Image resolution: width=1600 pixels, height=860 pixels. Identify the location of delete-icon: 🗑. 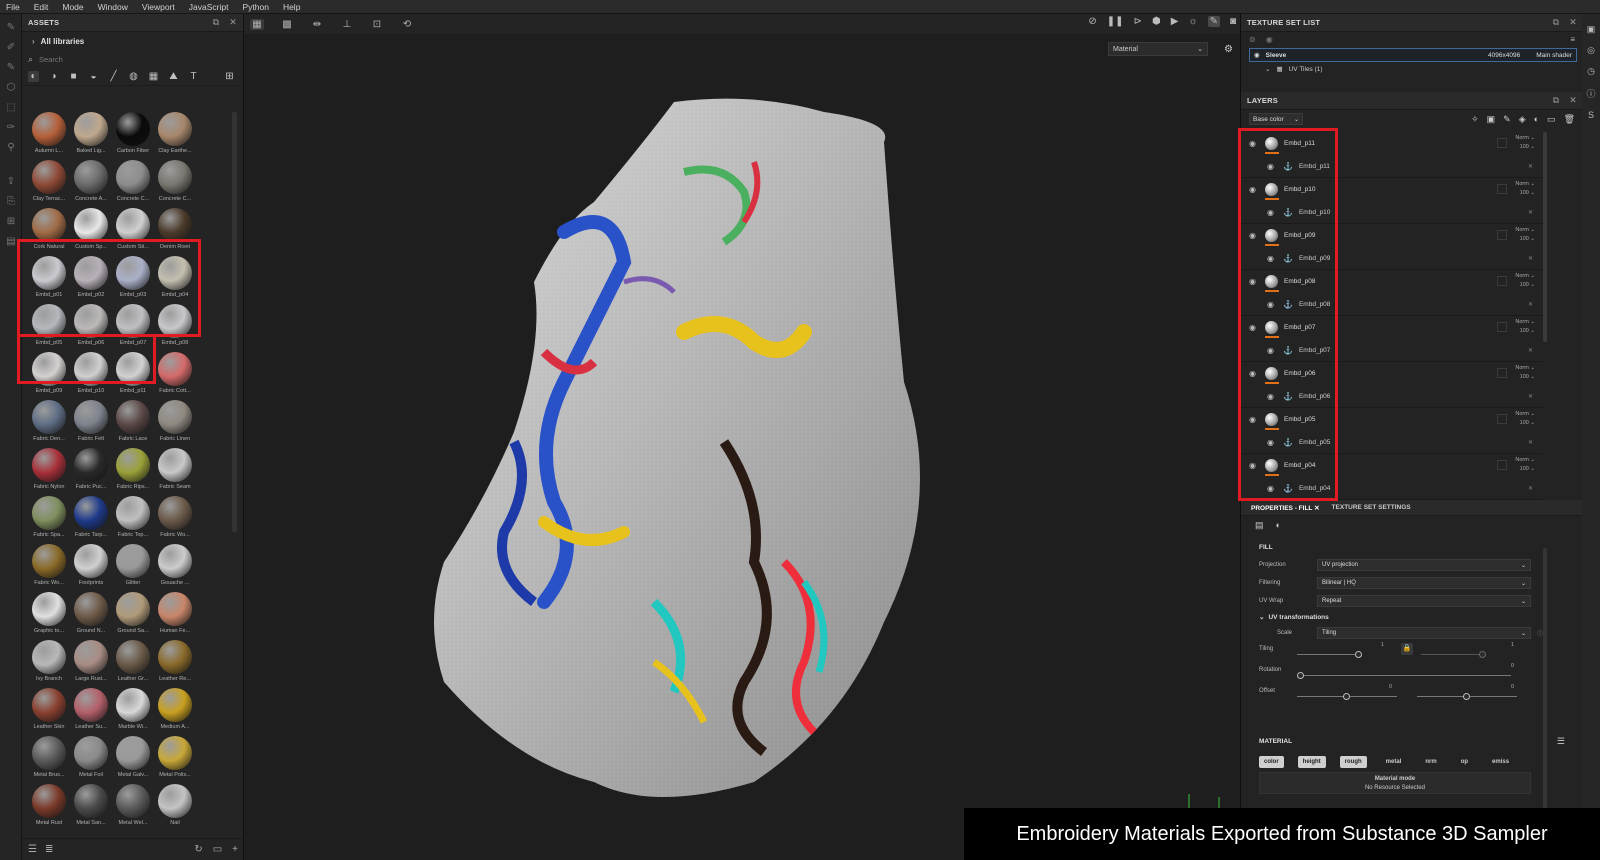
(1569, 119).